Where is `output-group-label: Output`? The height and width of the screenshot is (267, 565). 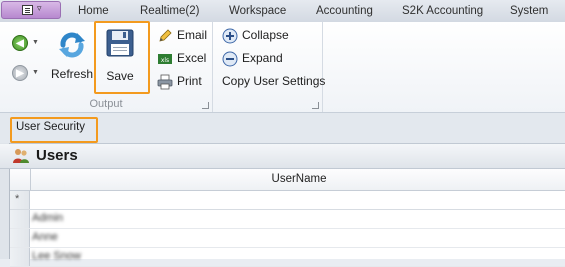 output-group-label: Output is located at coordinates (106, 104).